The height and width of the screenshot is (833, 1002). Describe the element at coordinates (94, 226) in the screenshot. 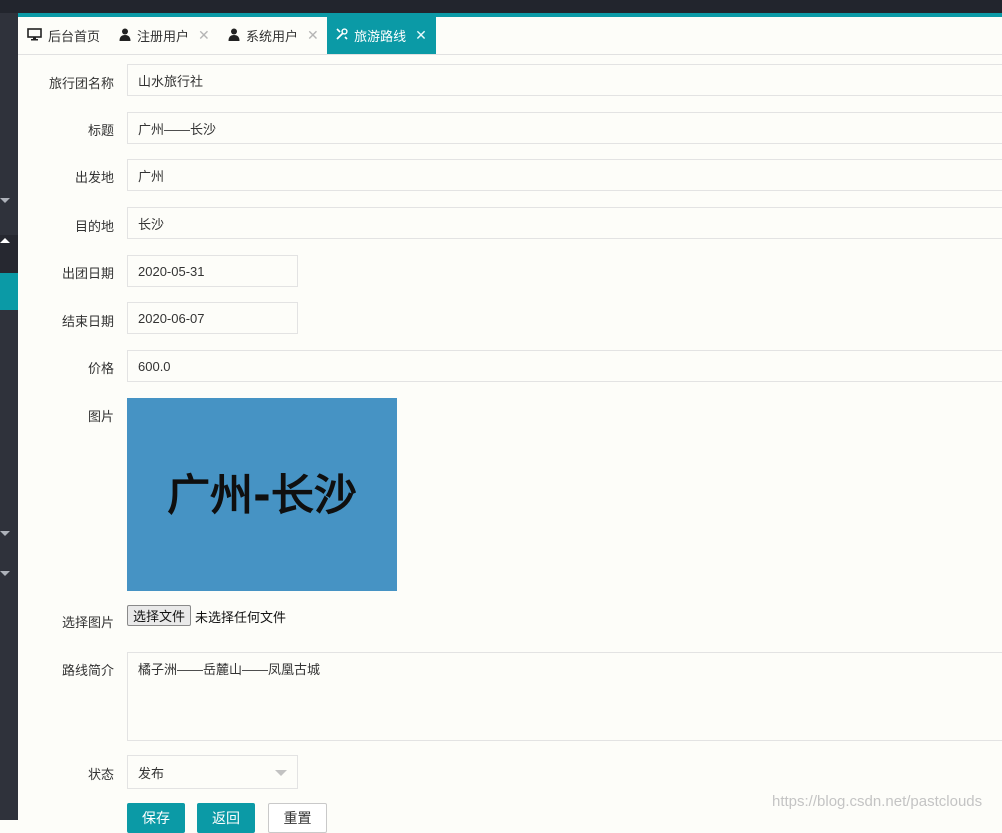

I see `destination-label: 目的地` at that location.